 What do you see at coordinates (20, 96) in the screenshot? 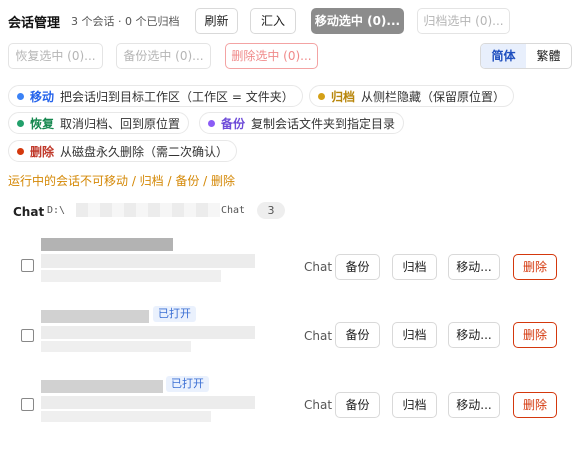
I see `blue-dot-icon` at bounding box center [20, 96].